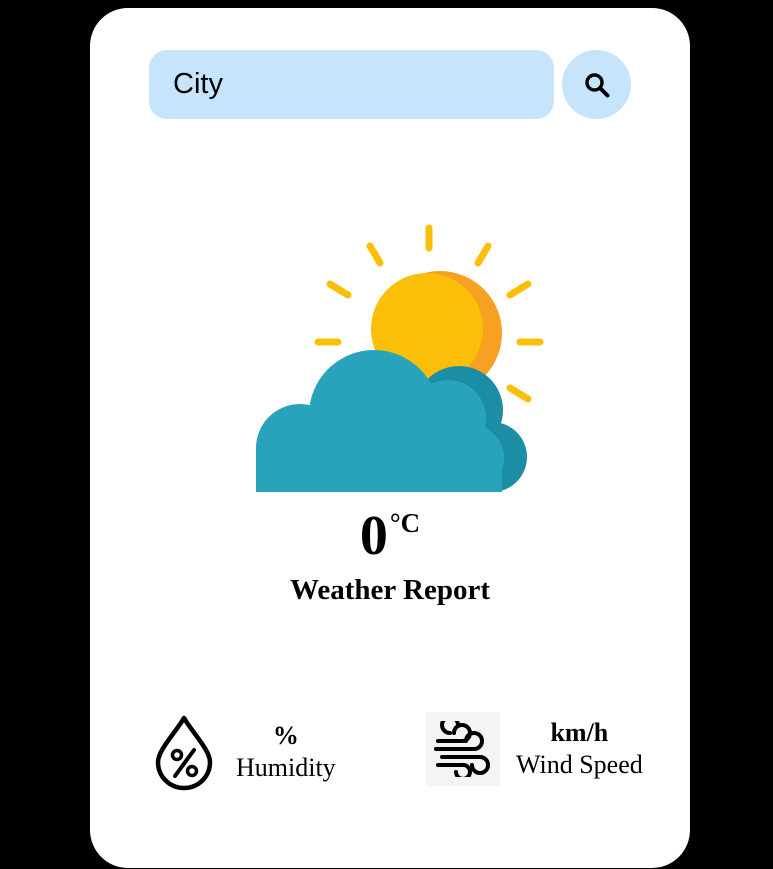 The image size is (773, 869). What do you see at coordinates (400, 358) in the screenshot?
I see `sun-behind-cloud-icon` at bounding box center [400, 358].